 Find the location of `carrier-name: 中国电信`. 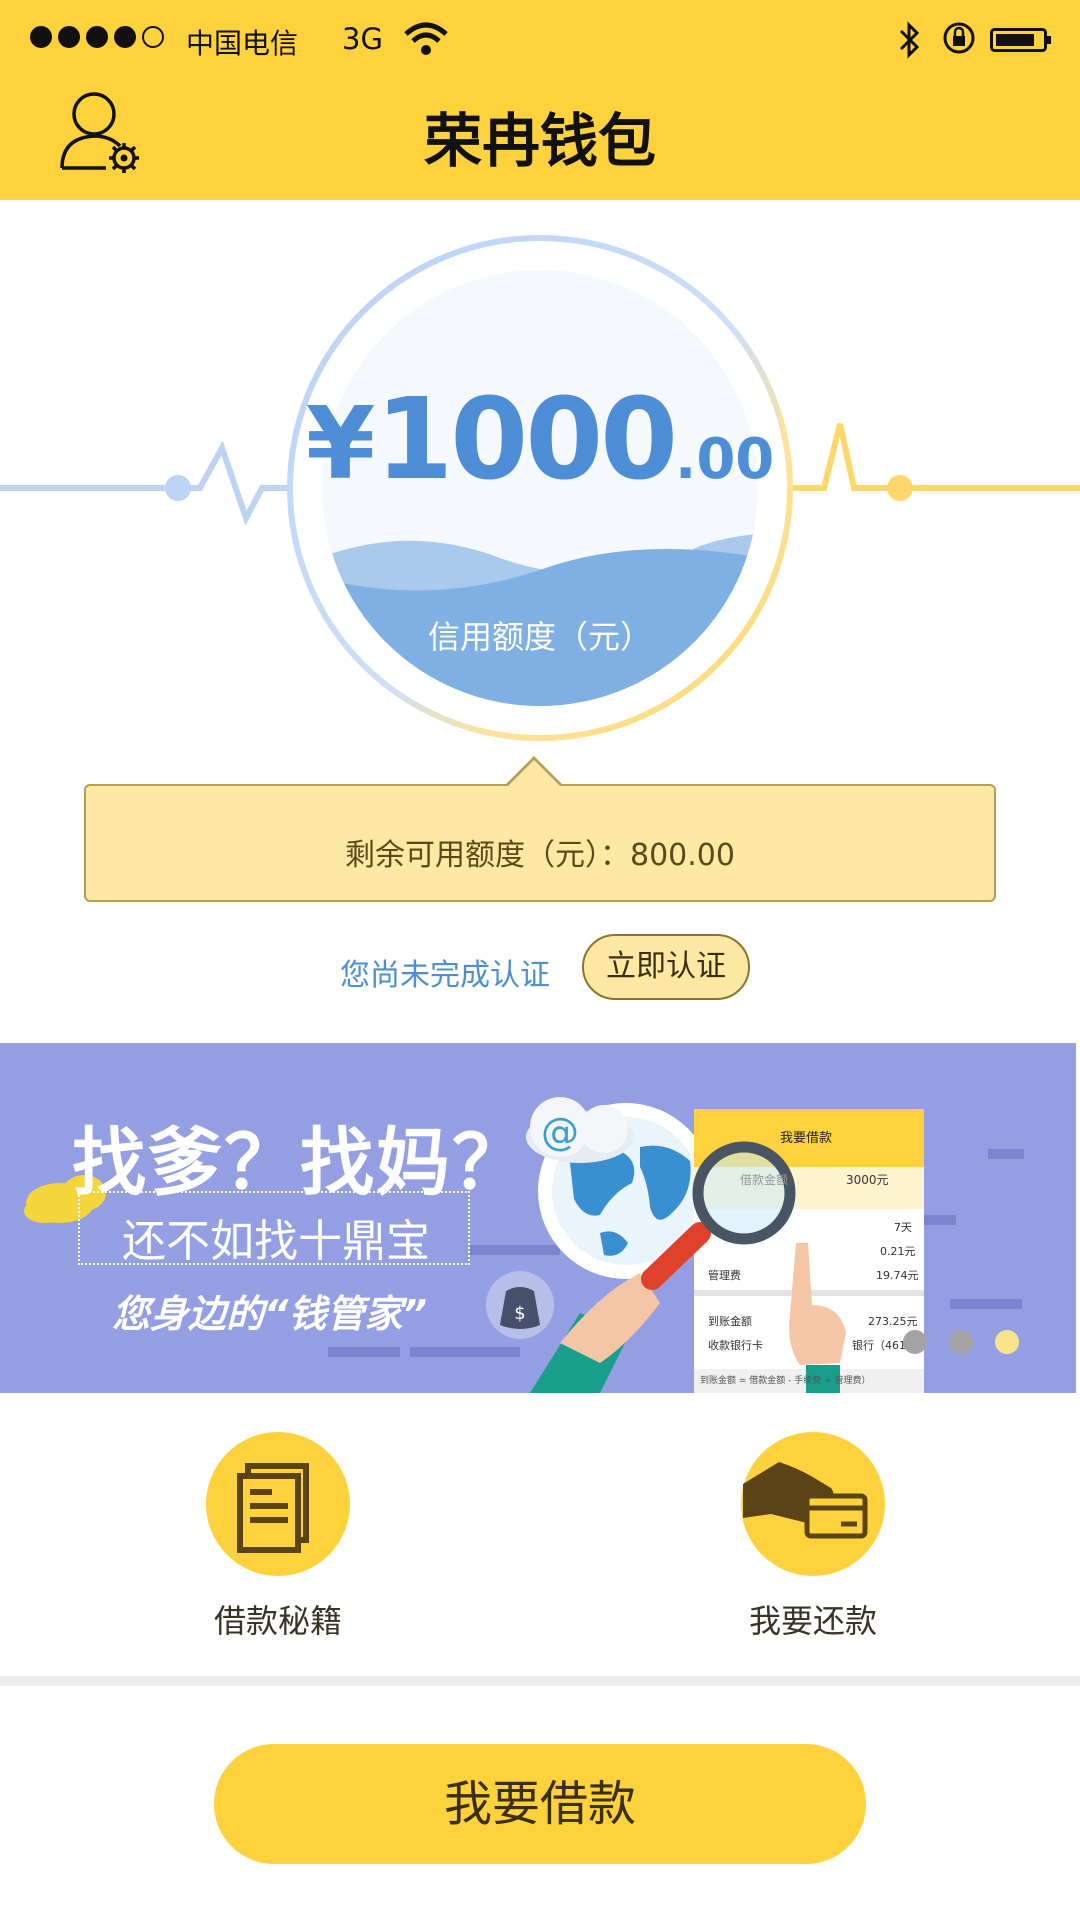

carrier-name: 中国电信 is located at coordinates (242, 43).